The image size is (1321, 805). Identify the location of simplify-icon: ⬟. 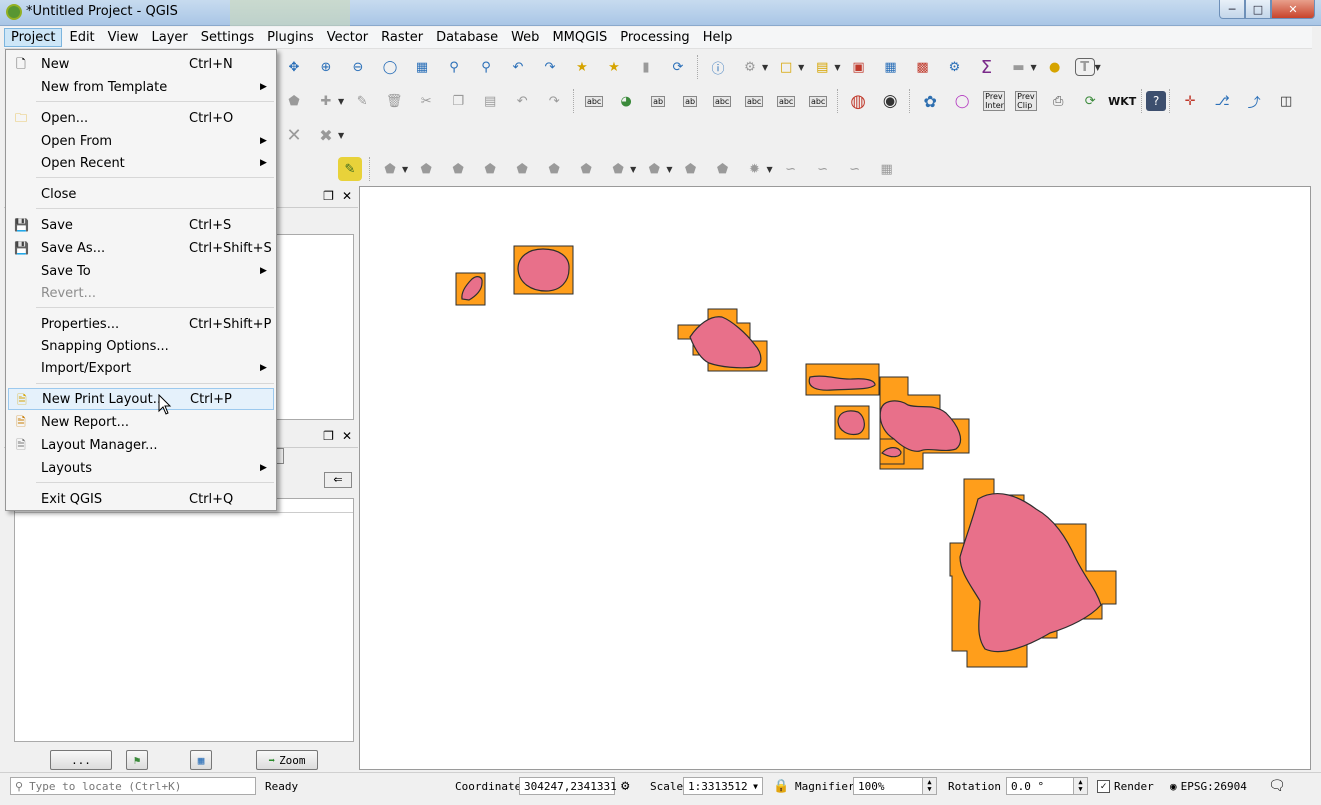
(618, 169).